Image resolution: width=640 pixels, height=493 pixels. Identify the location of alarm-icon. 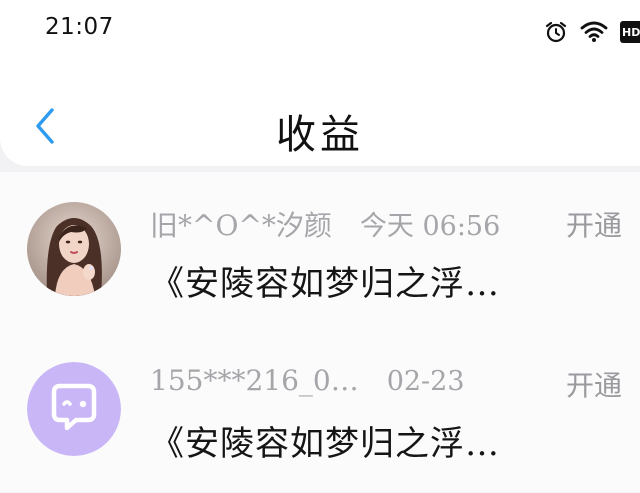
(556, 32).